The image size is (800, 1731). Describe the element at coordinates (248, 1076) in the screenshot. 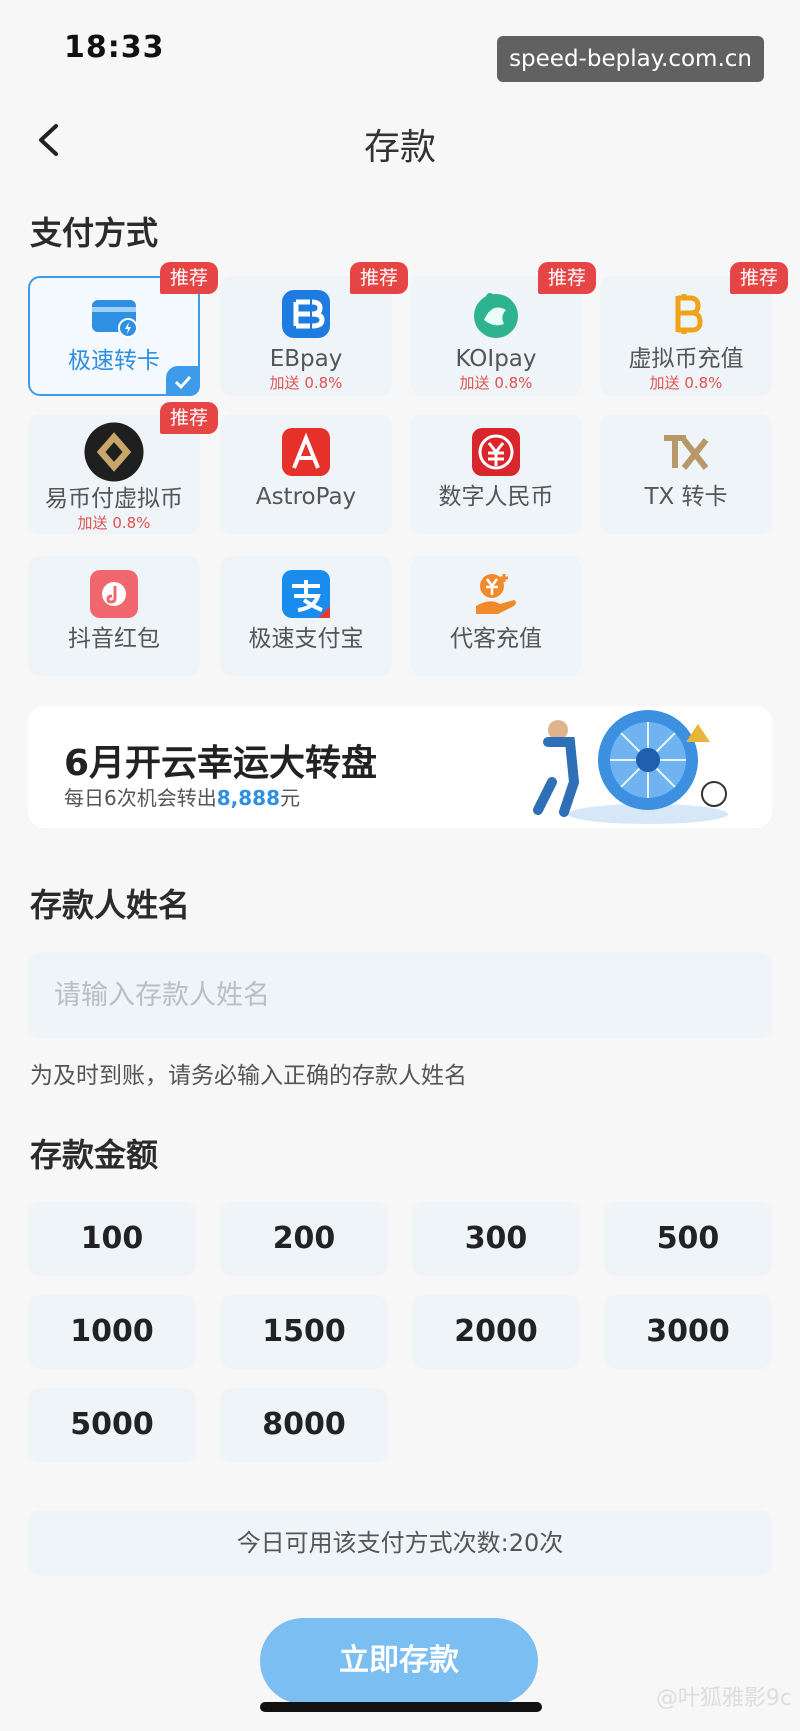

I see `name-hint: 为及时到账，请务必输入正确的存款人姓名` at that location.